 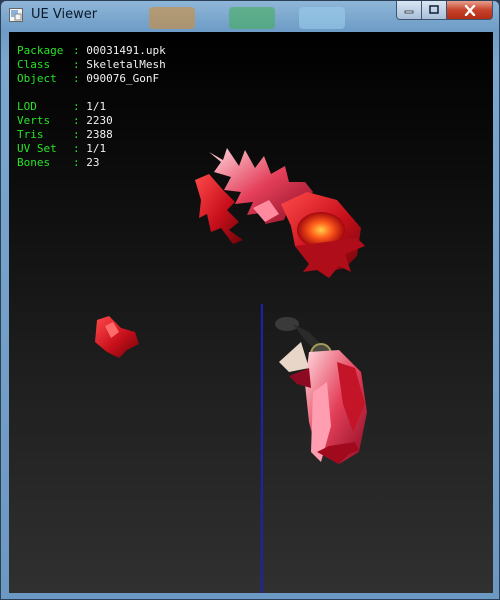 I want to click on minimize-icon, so click(x=409, y=12).